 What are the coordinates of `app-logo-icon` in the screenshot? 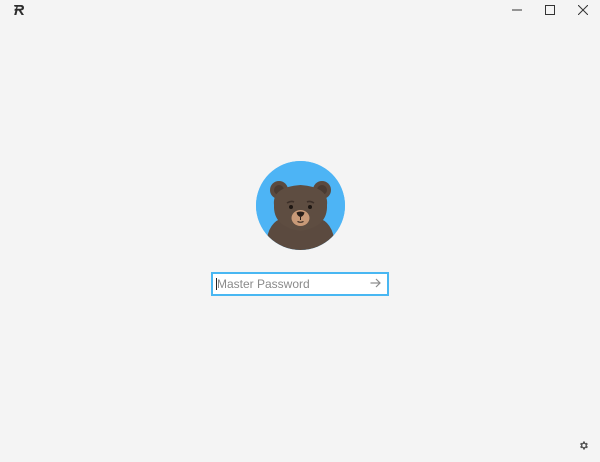 It's located at (19, 10).